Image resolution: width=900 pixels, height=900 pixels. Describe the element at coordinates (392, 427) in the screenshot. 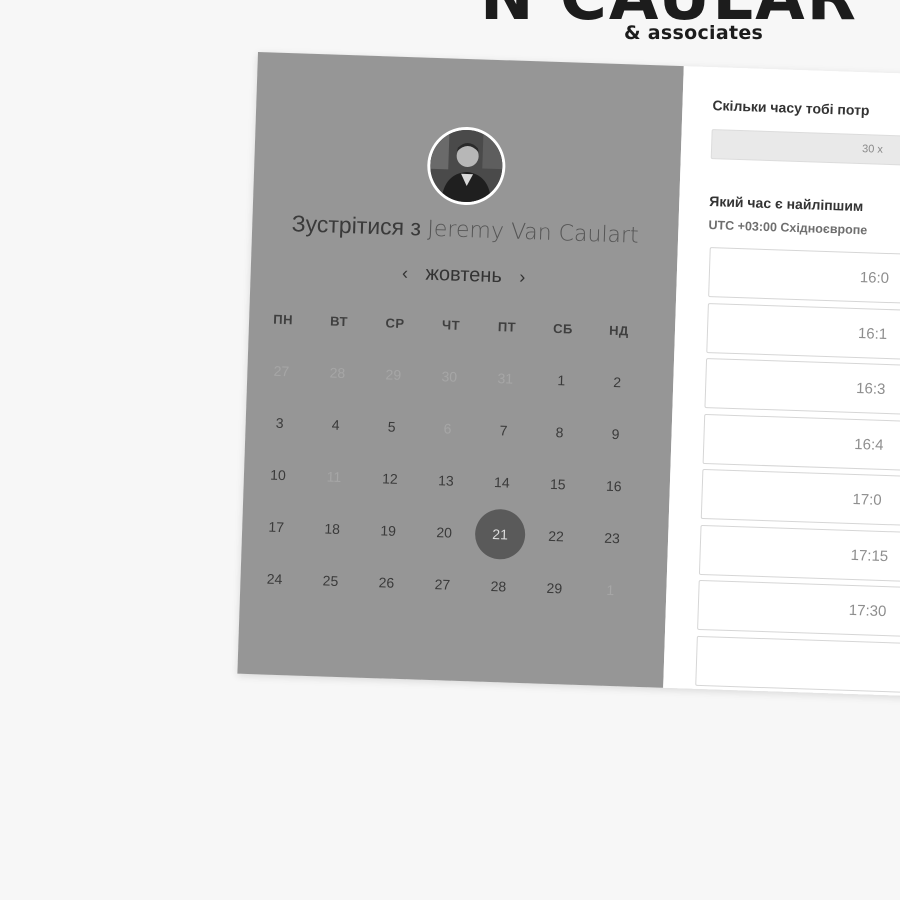

I see `calendar-day: 5` at that location.